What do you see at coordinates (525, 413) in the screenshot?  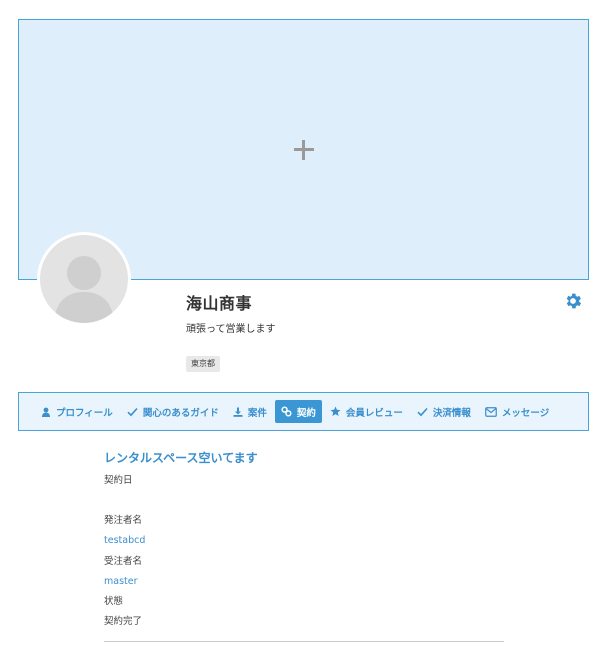 I see `tab-label: メッセージ` at bounding box center [525, 413].